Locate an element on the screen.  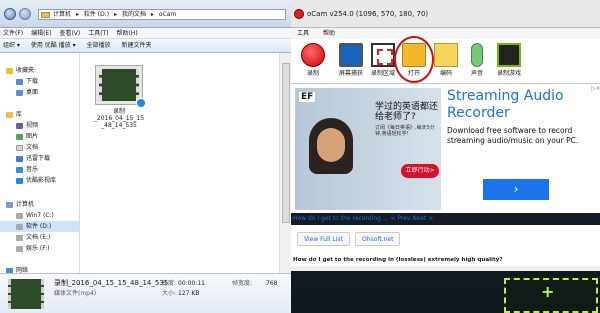
horizontal-scrollbar is located at coordinates (445, 268).